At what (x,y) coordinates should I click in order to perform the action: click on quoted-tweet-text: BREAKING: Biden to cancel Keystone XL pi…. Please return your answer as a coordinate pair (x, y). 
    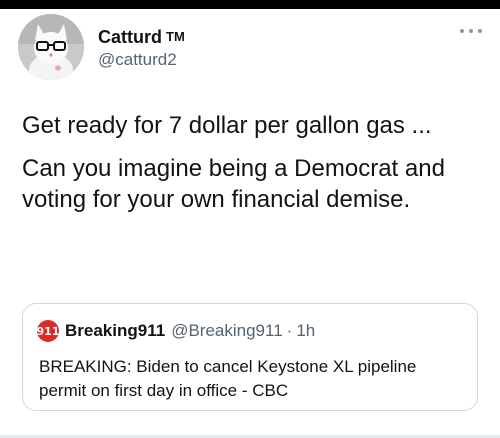
    Looking at the image, I should click on (228, 378).